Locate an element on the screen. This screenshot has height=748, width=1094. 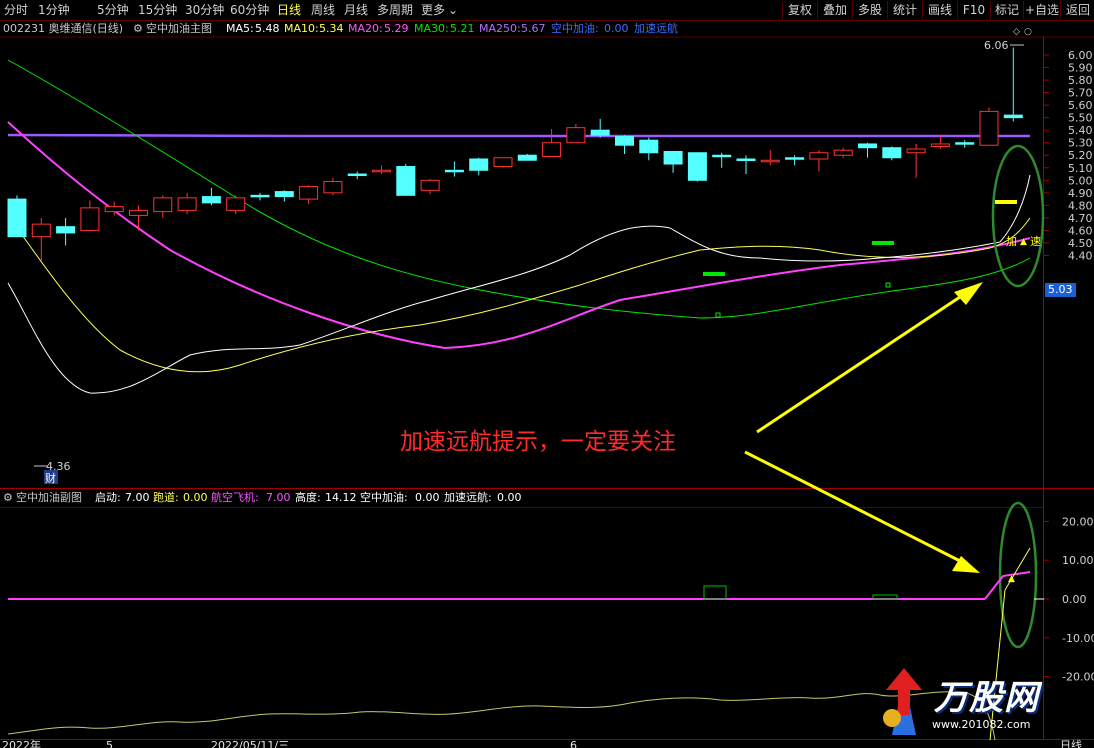
price-axis-label: 5.80 is located at coordinates (1080, 80).